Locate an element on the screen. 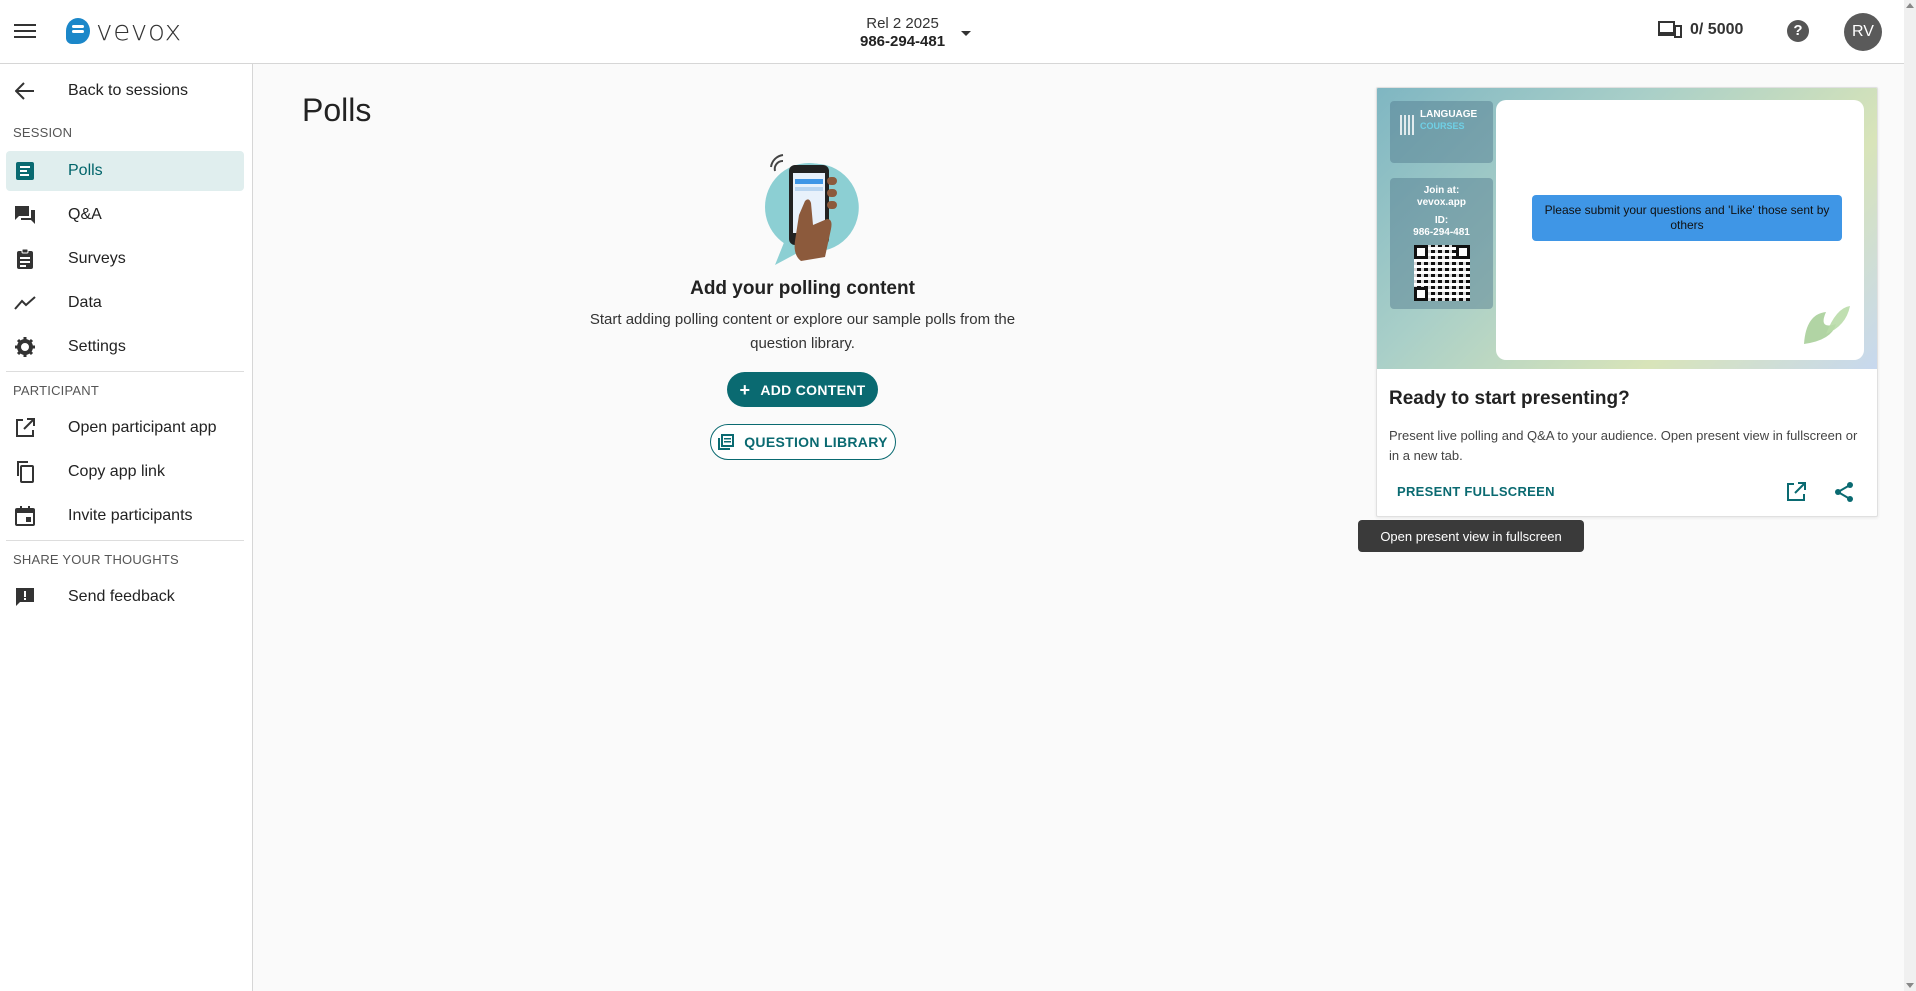 The image size is (1916, 991). sidebar-item-data: Data is located at coordinates (125, 303).